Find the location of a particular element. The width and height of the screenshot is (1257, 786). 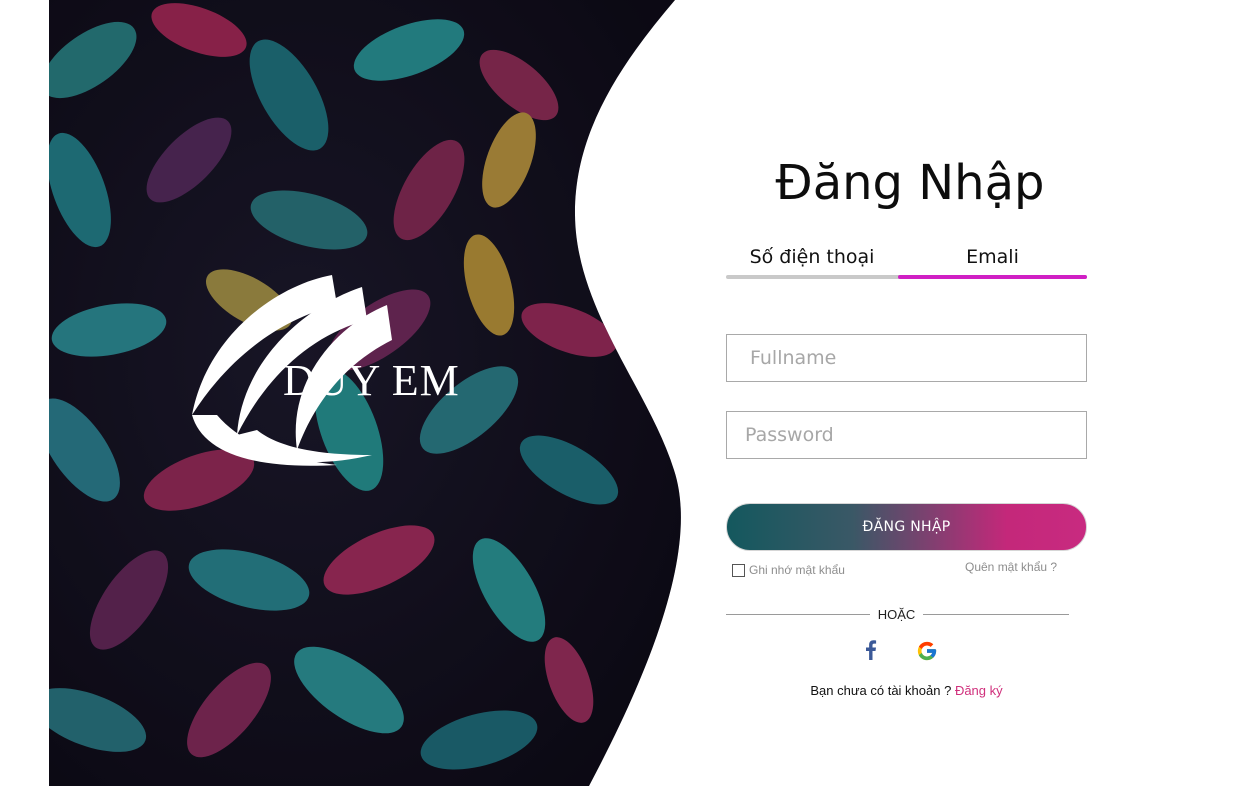

google-icon is located at coordinates (928, 653).